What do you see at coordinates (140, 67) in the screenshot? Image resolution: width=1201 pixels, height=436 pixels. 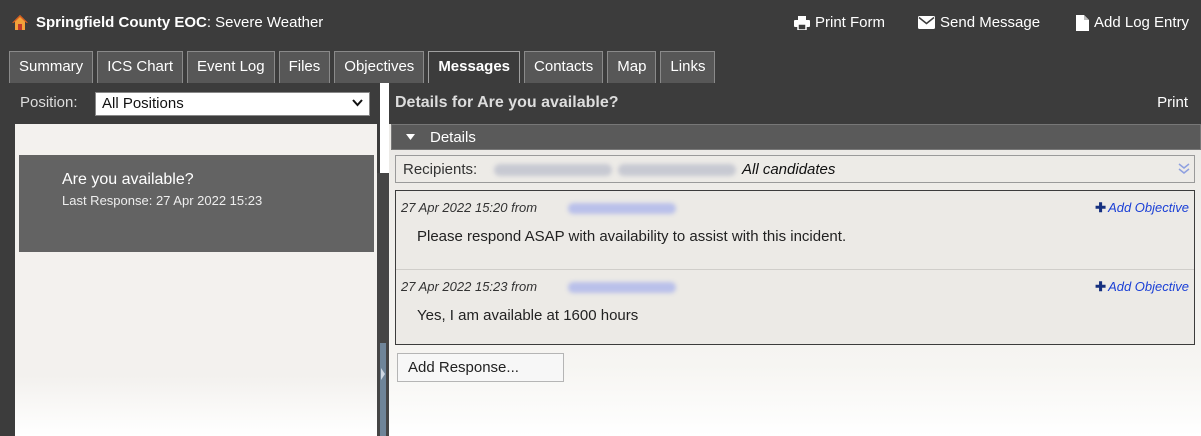 I see `tab-ics-chart: ICS Chart` at bounding box center [140, 67].